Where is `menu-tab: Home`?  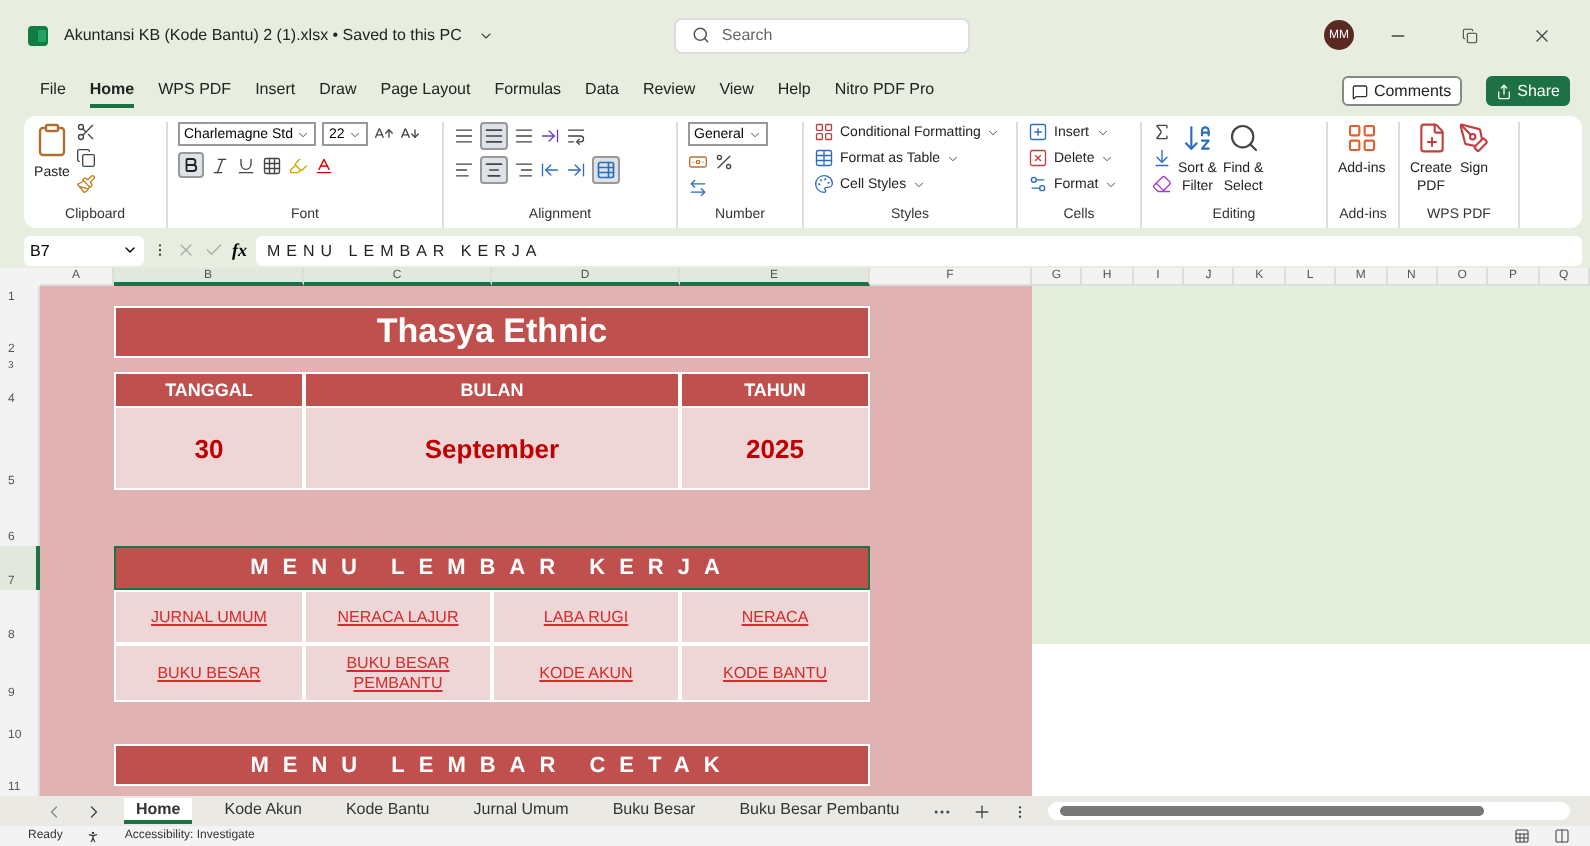 menu-tab: Home is located at coordinates (112, 91).